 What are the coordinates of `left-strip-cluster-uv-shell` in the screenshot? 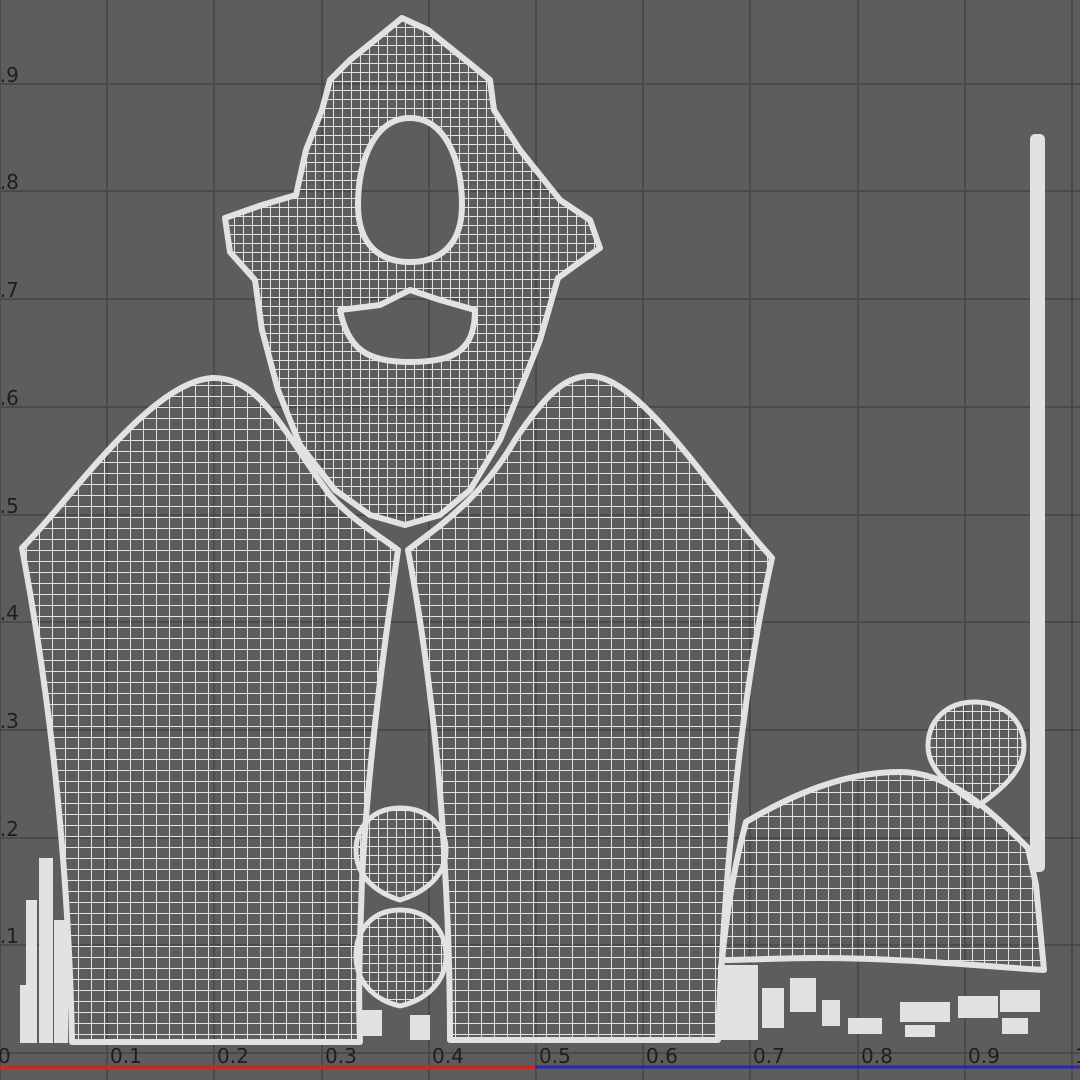 It's located at (44, 950).